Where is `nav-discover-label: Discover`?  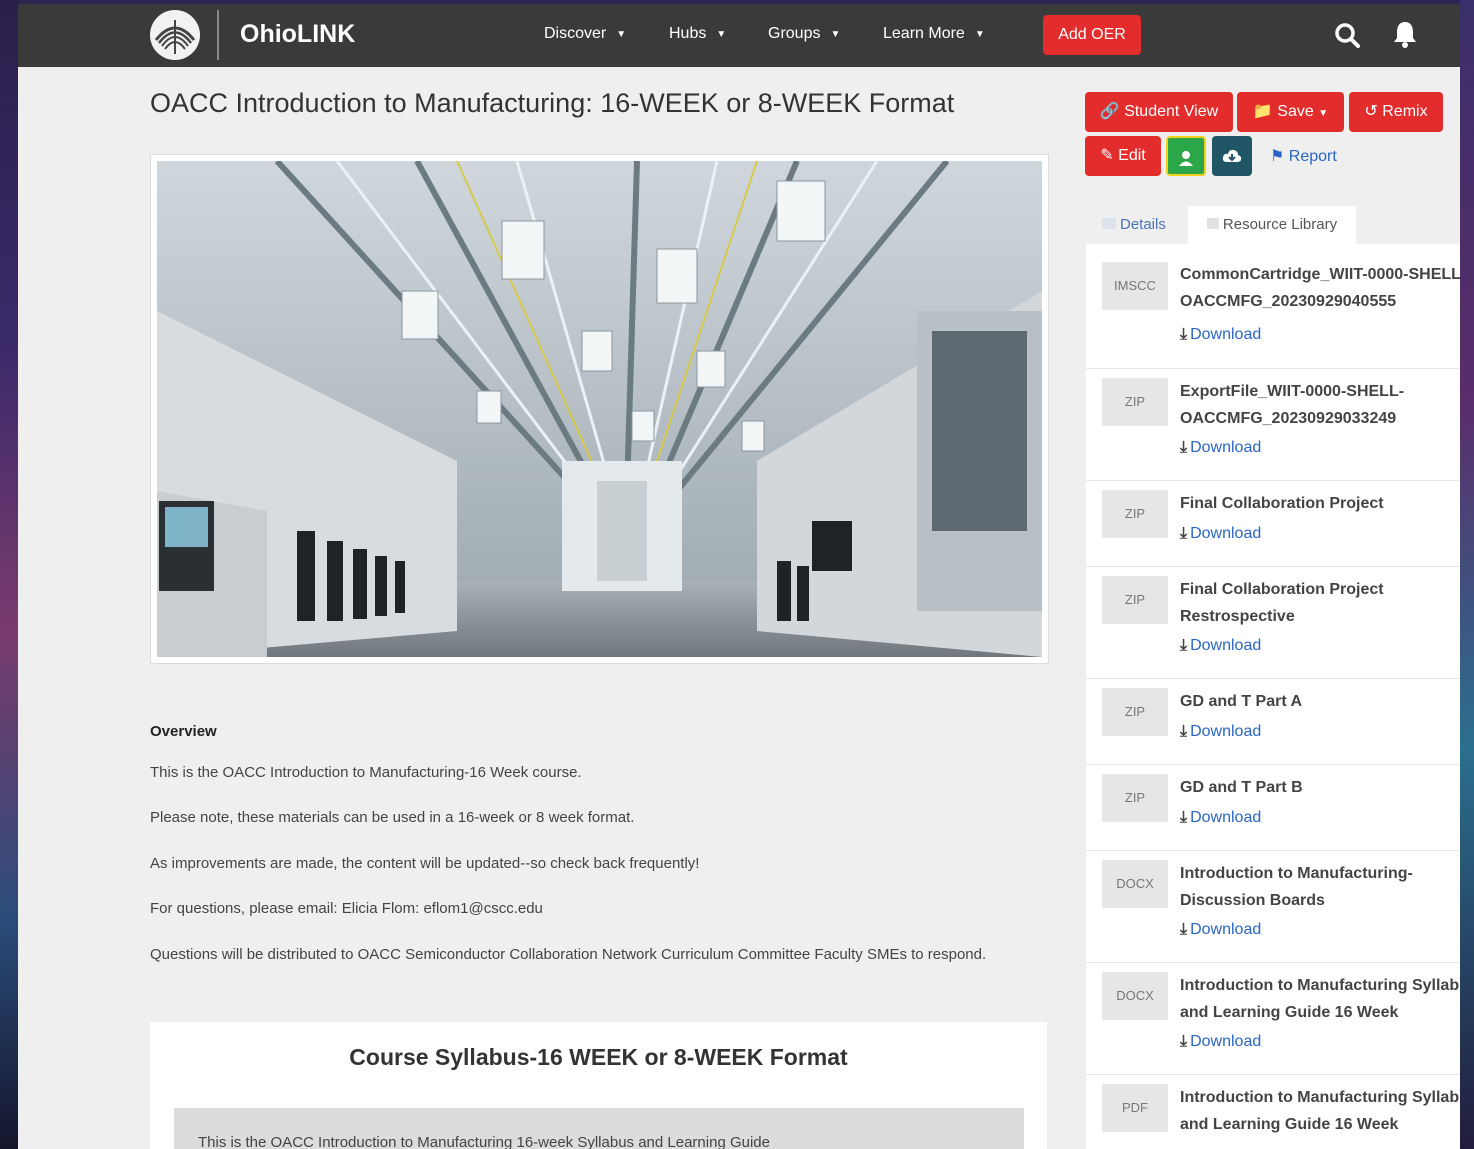
nav-discover-label: Discover is located at coordinates (575, 33).